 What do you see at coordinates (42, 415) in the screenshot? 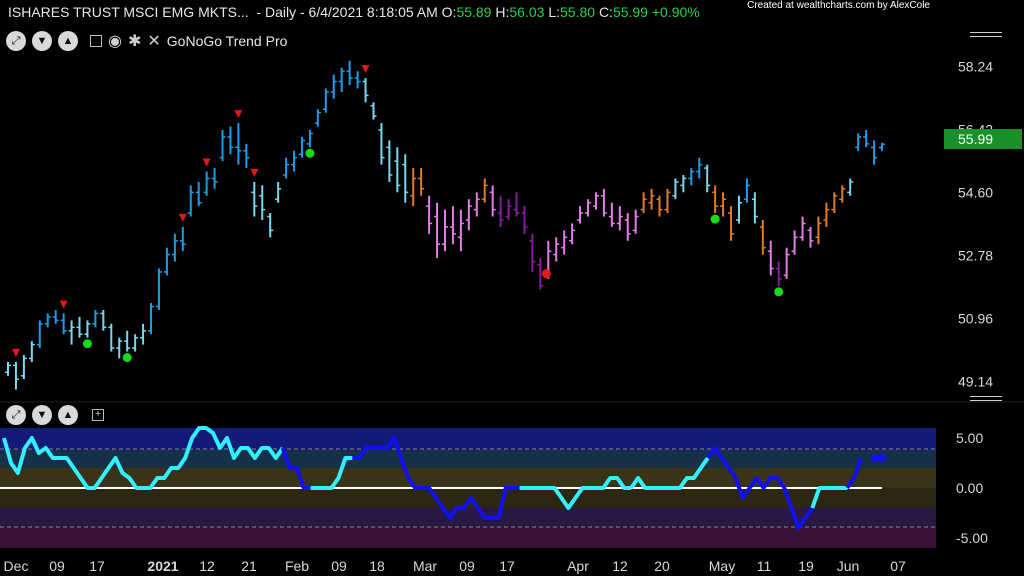
I see `osc-chevron-down-icon: ▼` at bounding box center [42, 415].